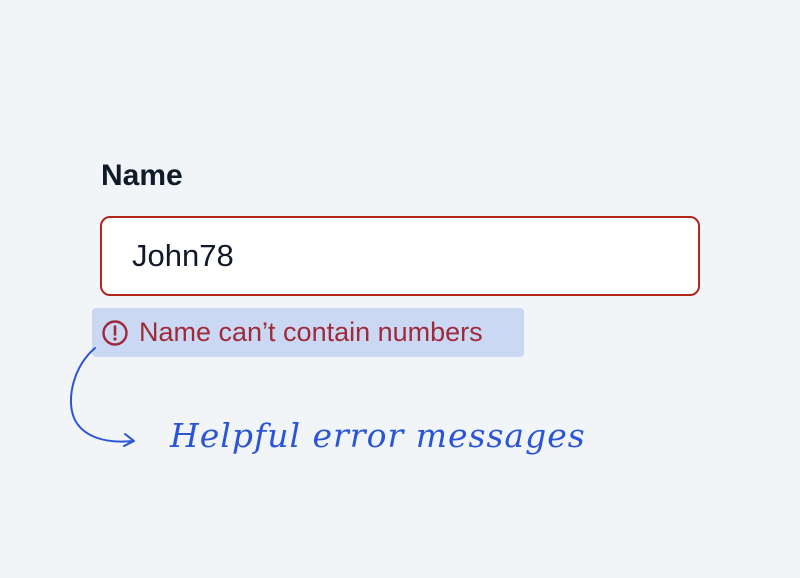 Image resolution: width=800 pixels, height=578 pixels. Describe the element at coordinates (378, 435) in the screenshot. I see `annotation-text: Helpful error messages` at that location.